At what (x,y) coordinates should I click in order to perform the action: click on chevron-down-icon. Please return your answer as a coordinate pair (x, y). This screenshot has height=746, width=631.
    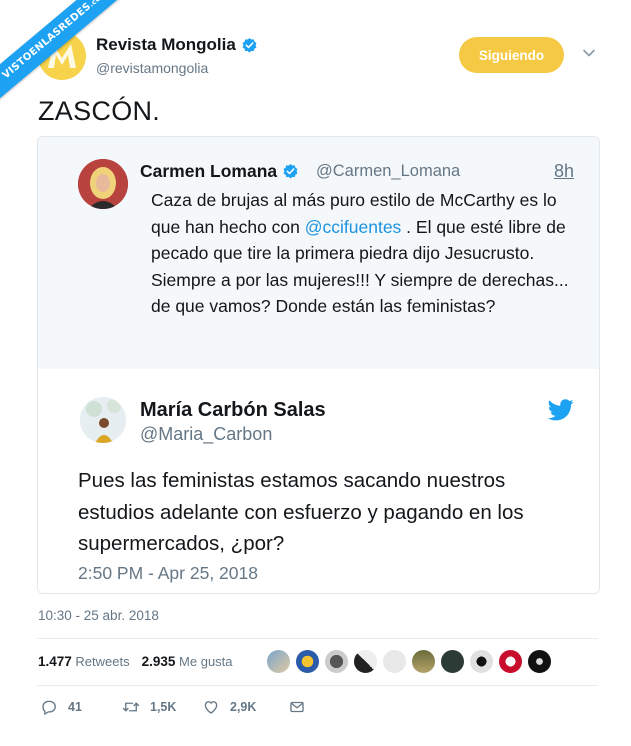
    Looking at the image, I should click on (589, 53).